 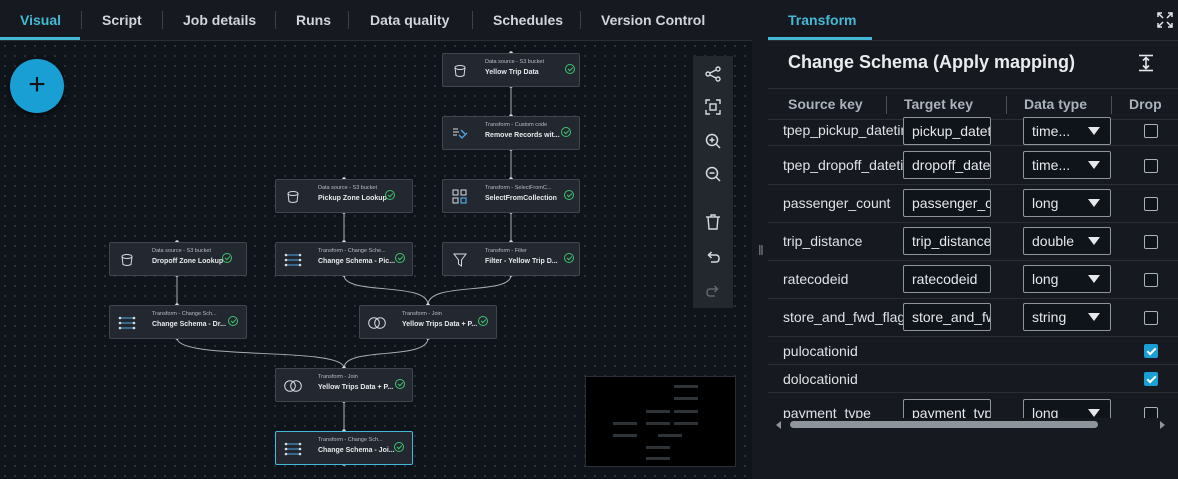 I want to click on tab-transform: Transform, so click(x=822, y=20).